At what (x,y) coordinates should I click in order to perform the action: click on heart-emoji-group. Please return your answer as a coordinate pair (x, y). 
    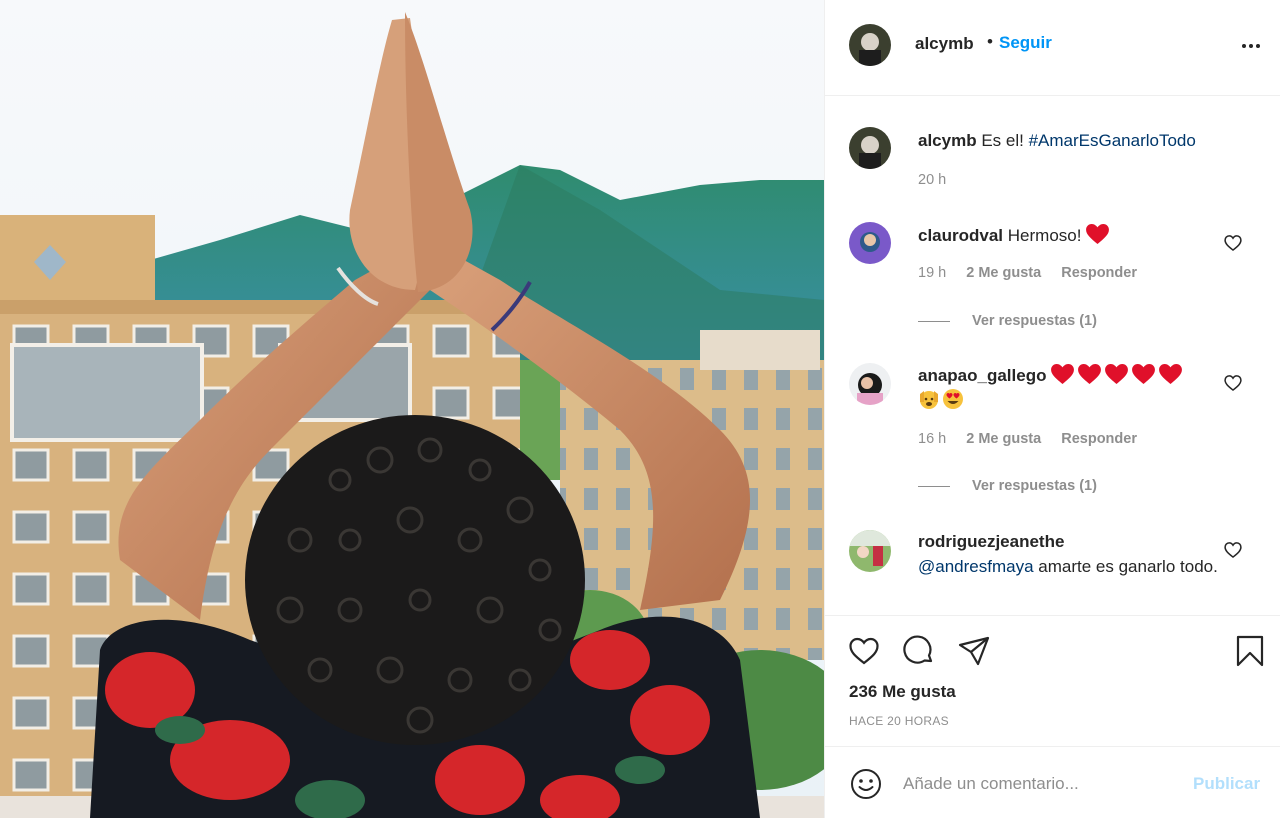
    Looking at the image, I should click on (1118, 374).